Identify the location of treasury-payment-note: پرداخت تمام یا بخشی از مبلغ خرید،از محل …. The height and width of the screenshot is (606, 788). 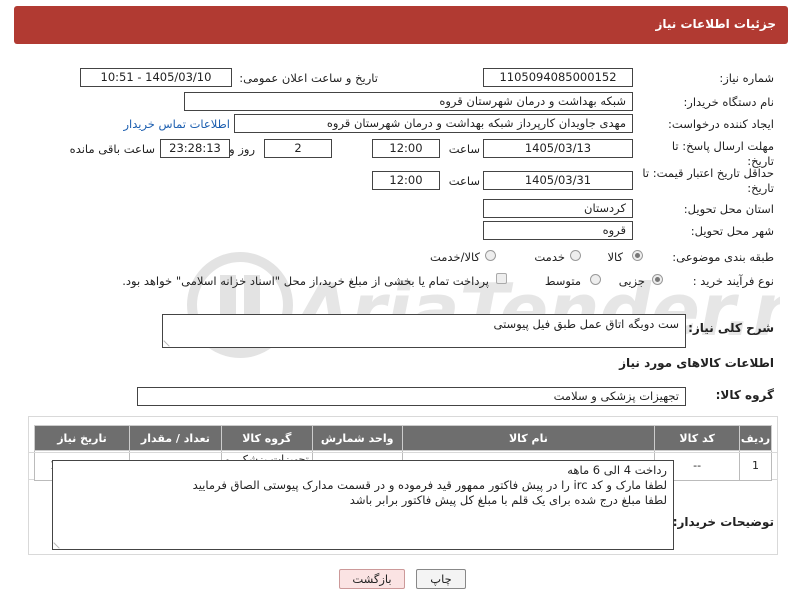
(305, 281).